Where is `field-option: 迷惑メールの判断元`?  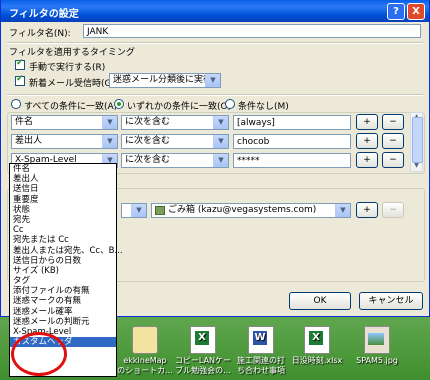
field-option: 迷惑メールの判断元 is located at coordinates (63, 322).